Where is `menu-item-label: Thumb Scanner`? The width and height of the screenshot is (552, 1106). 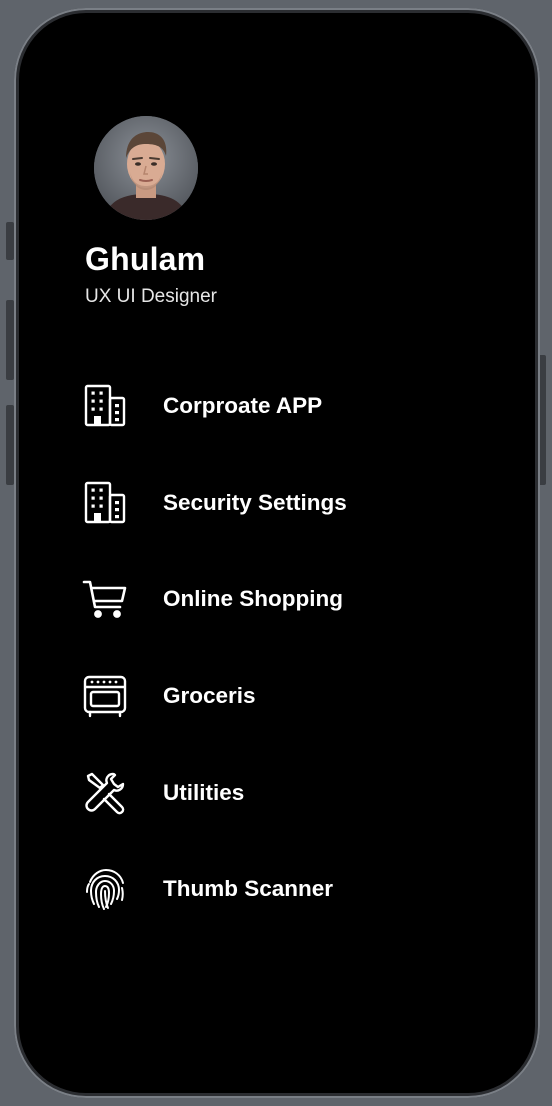
menu-item-label: Thumb Scanner is located at coordinates (248, 889).